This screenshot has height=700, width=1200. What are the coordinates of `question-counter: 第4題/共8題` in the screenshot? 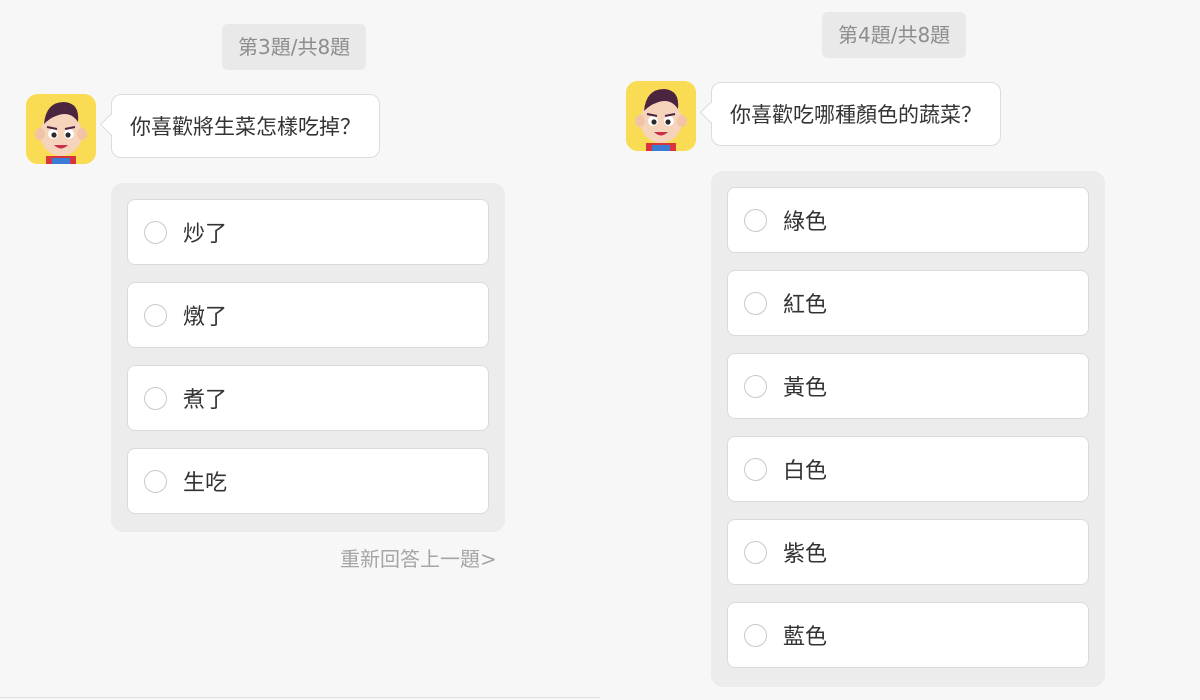 It's located at (894, 35).